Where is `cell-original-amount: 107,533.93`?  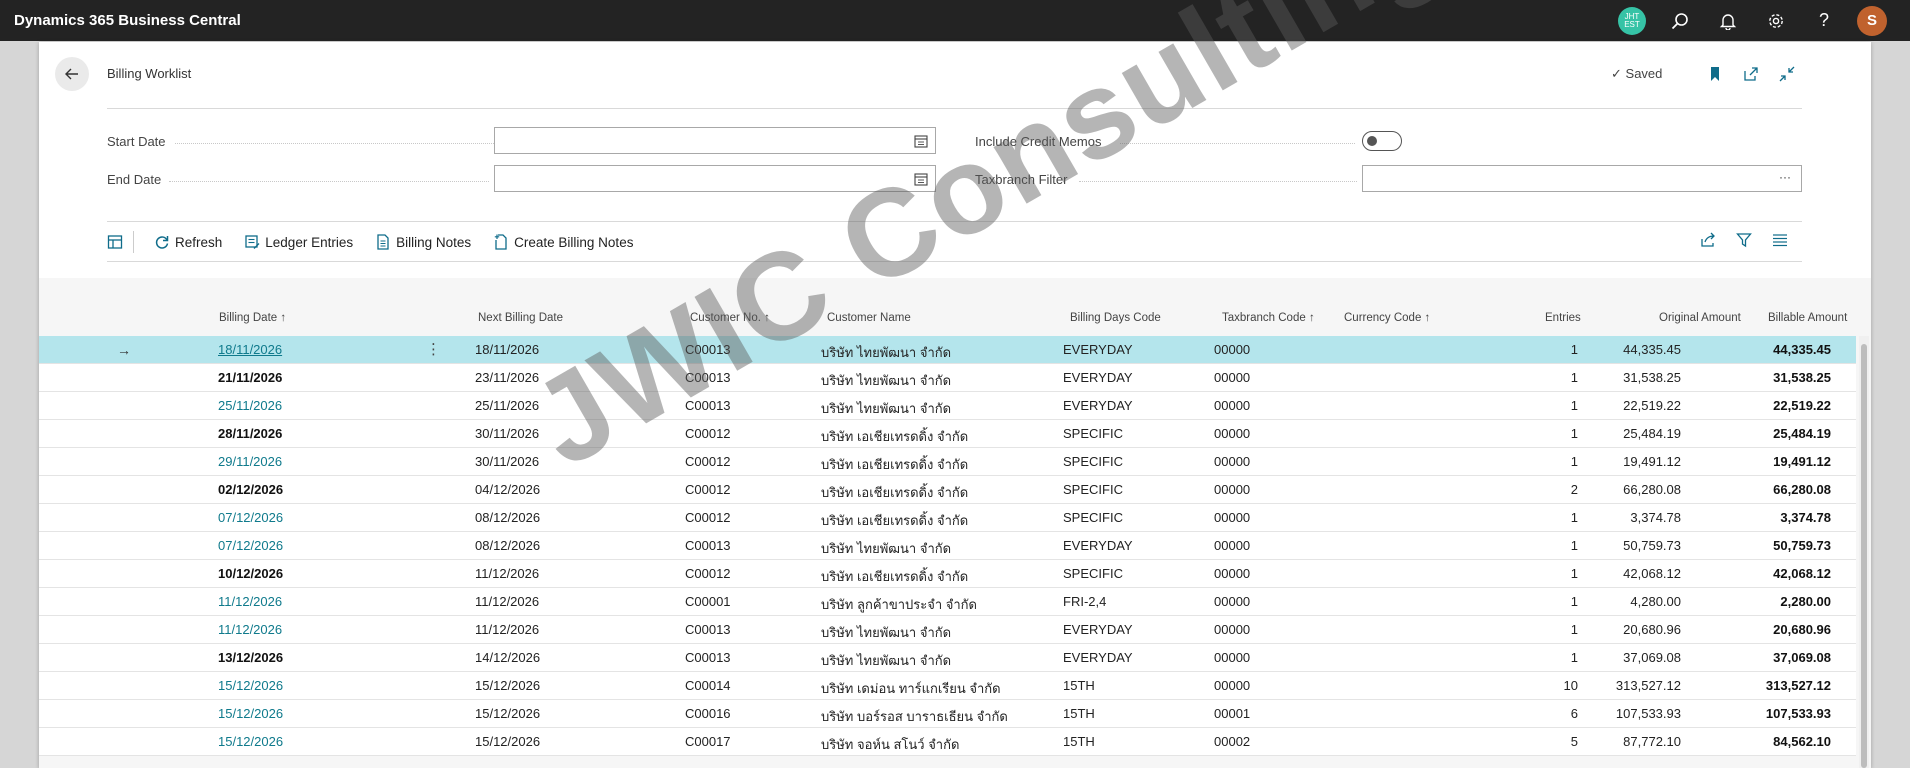
cell-original-amount: 107,533.93 is located at coordinates (1648, 713).